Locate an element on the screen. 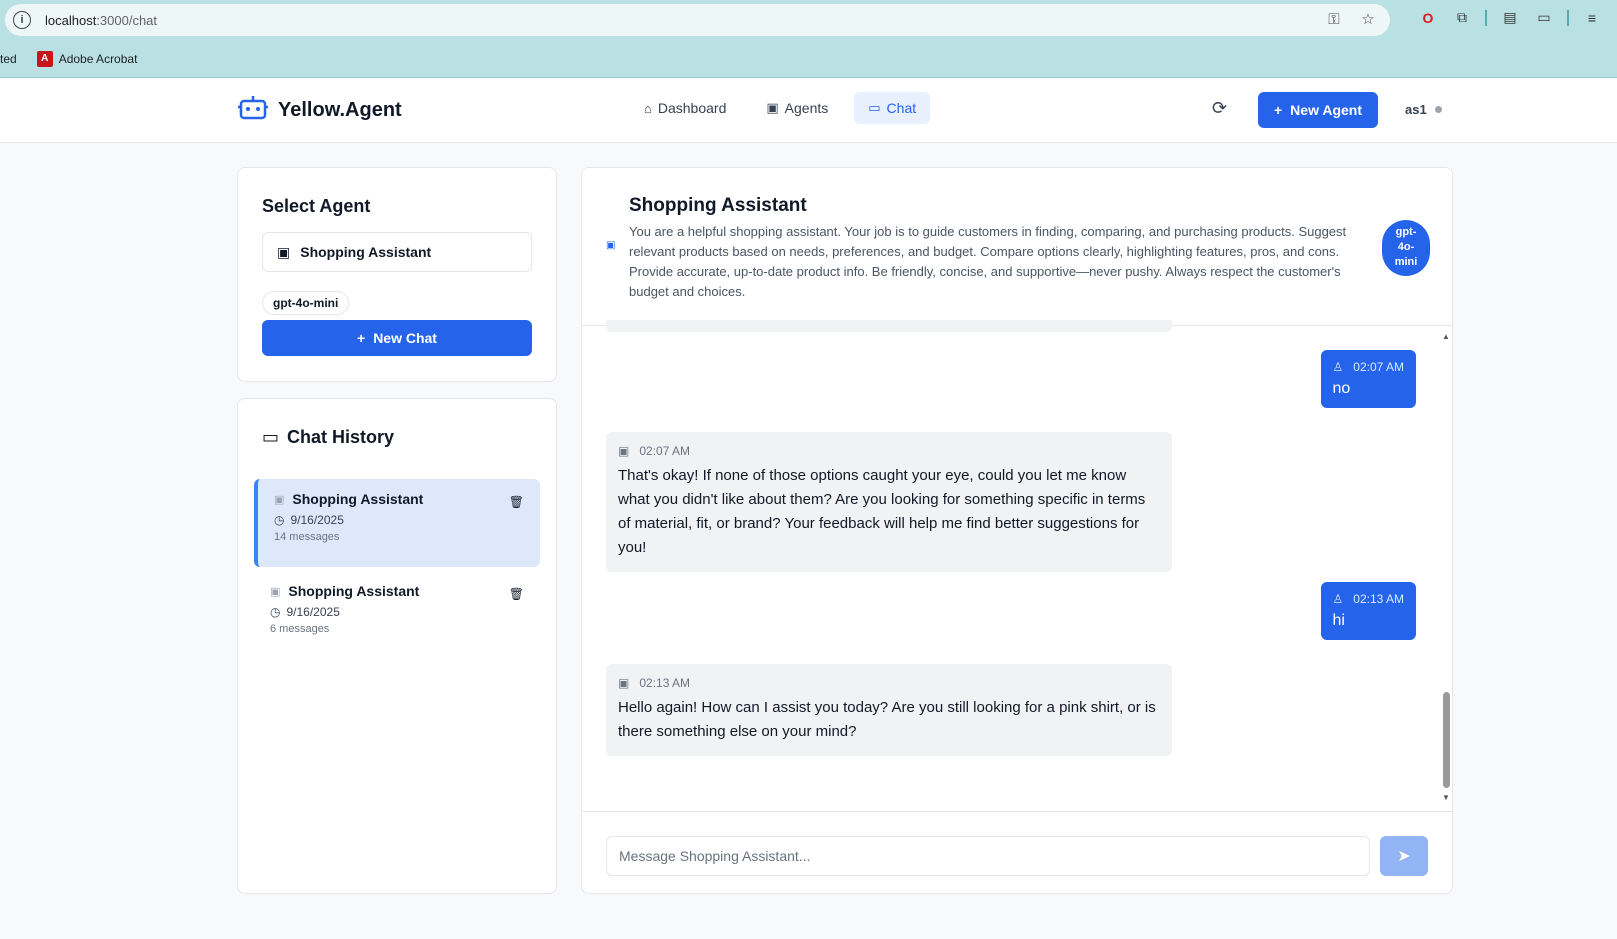 The width and height of the screenshot is (1617, 939). nav-agents: ▣ Agents is located at coordinates (797, 108).